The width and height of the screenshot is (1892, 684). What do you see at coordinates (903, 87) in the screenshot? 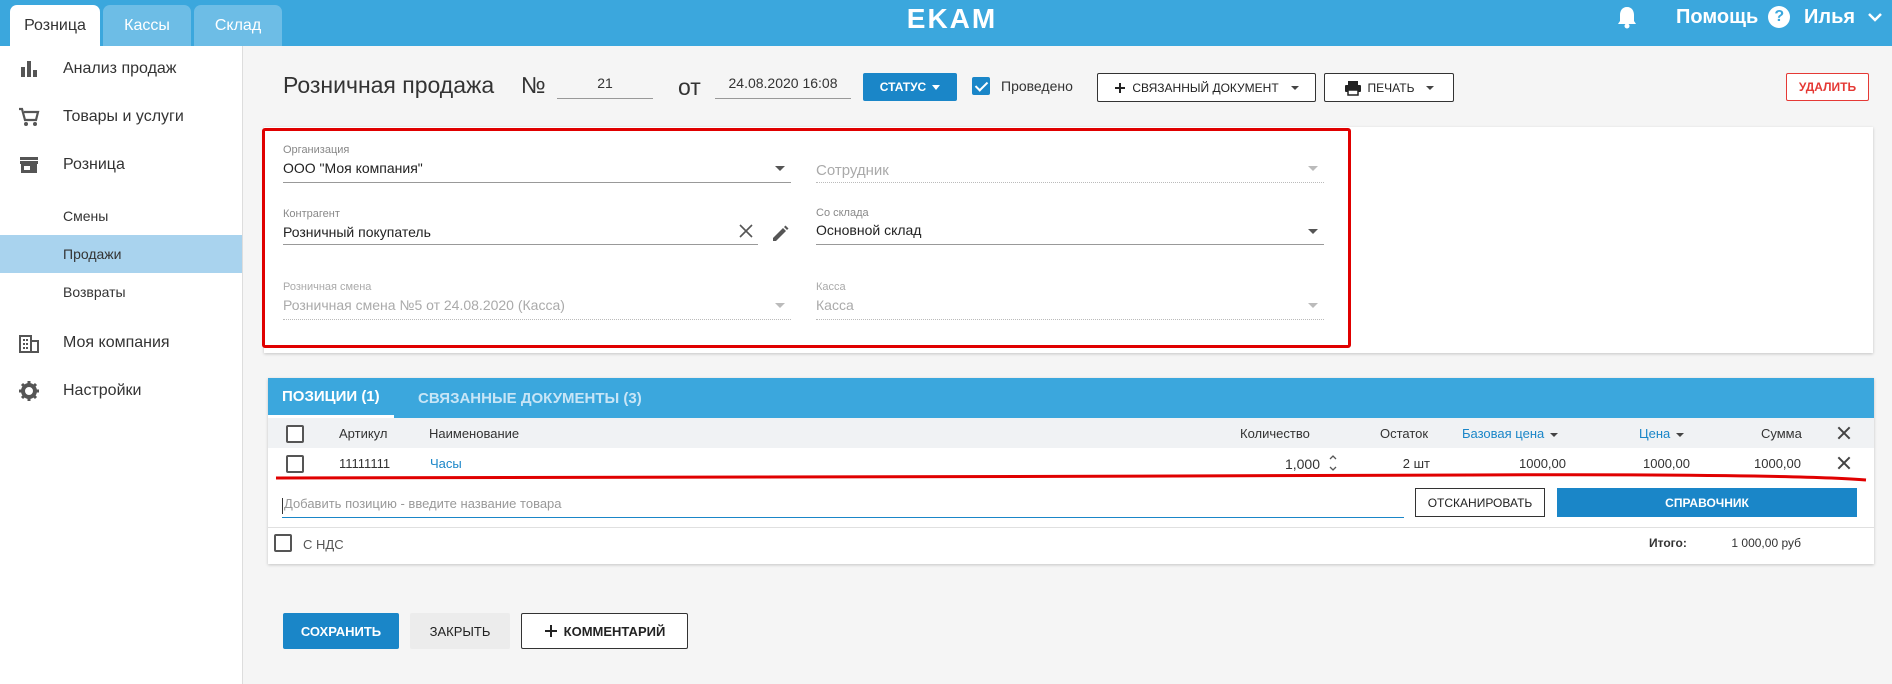
I see `status-label: СТАТУС` at bounding box center [903, 87].